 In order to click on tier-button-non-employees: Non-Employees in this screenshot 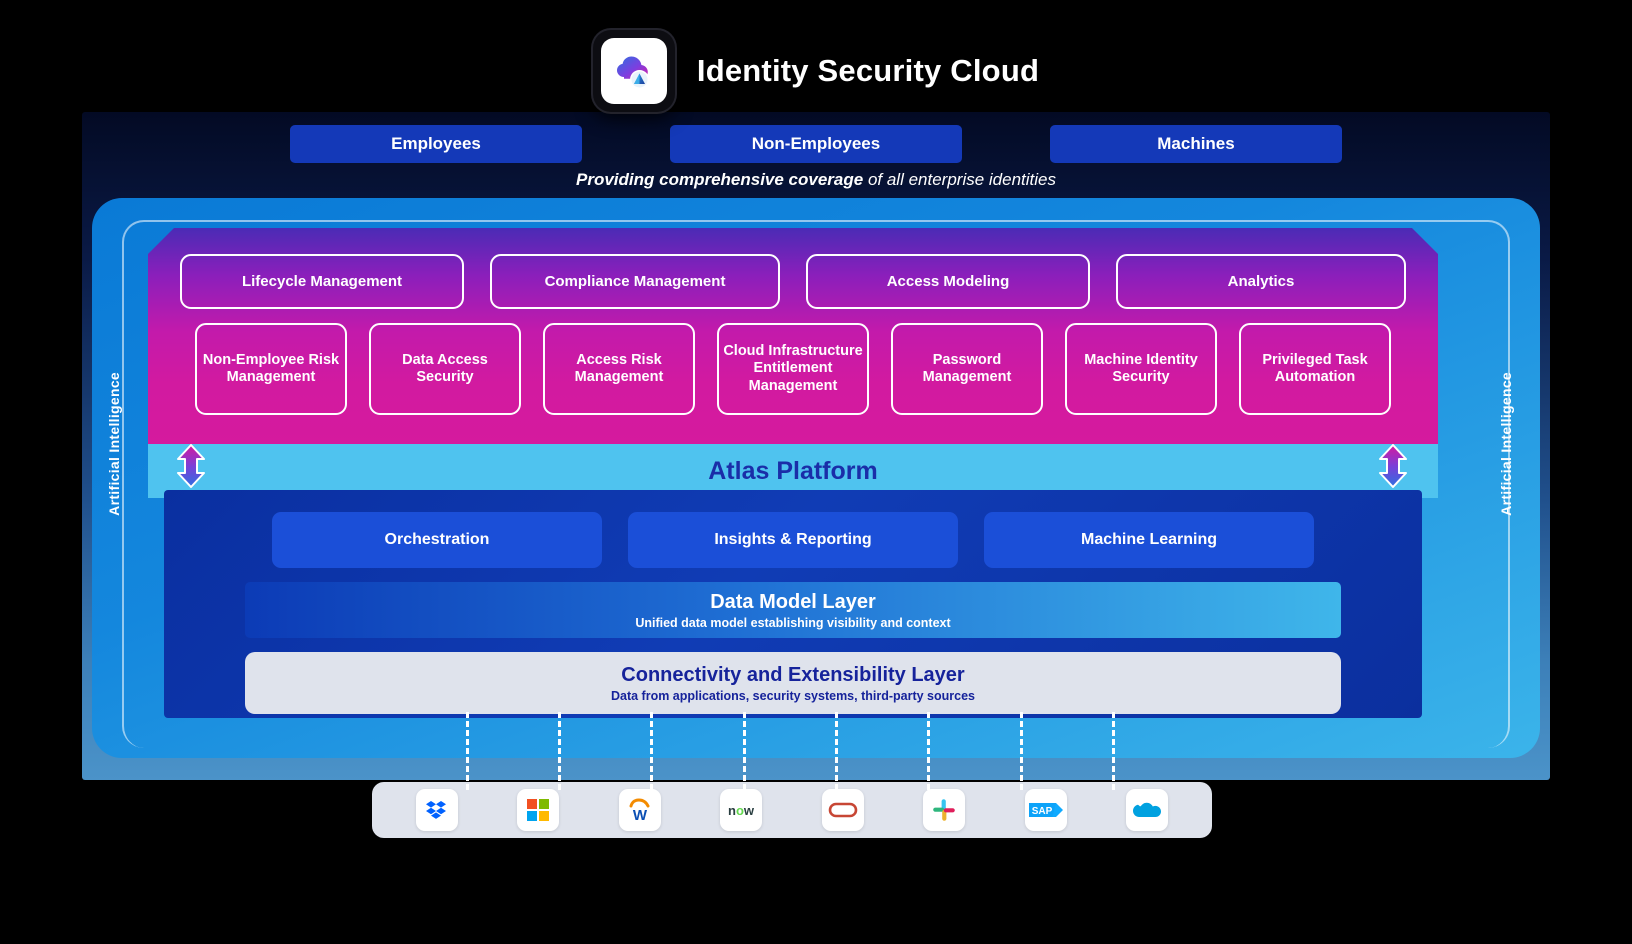, I will do `click(816, 144)`.